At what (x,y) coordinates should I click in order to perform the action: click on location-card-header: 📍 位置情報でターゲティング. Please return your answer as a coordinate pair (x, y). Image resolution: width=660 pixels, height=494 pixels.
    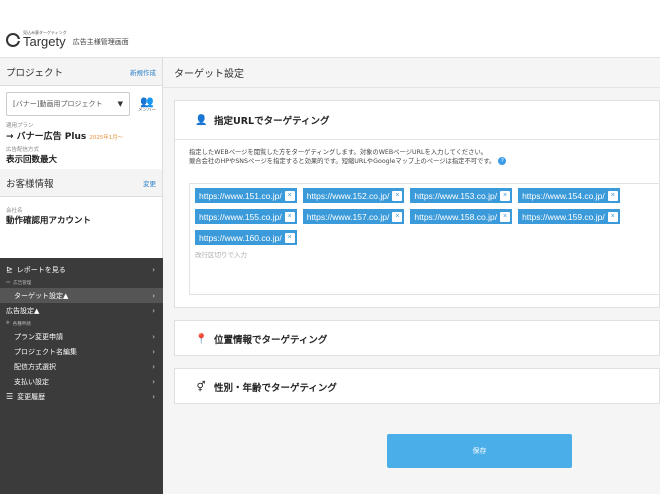
    Looking at the image, I should click on (417, 339).